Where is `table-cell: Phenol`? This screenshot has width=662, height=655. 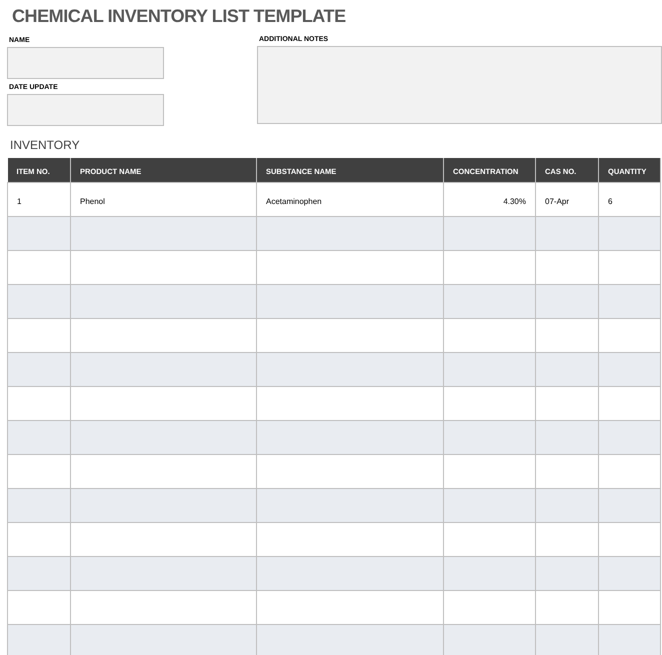 table-cell: Phenol is located at coordinates (92, 201).